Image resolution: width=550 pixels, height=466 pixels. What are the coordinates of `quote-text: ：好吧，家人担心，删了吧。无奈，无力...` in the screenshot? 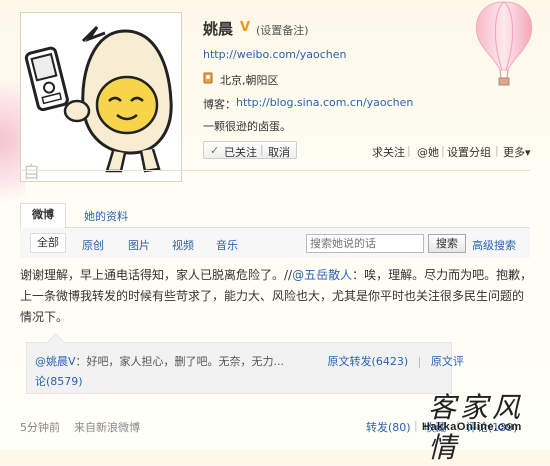 It's located at (180, 361).